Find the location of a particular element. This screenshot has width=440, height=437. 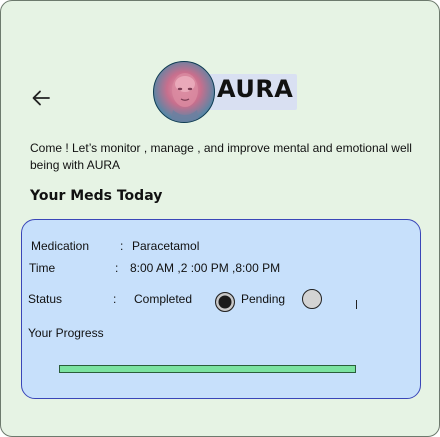

app-title: AURA is located at coordinates (255, 89).